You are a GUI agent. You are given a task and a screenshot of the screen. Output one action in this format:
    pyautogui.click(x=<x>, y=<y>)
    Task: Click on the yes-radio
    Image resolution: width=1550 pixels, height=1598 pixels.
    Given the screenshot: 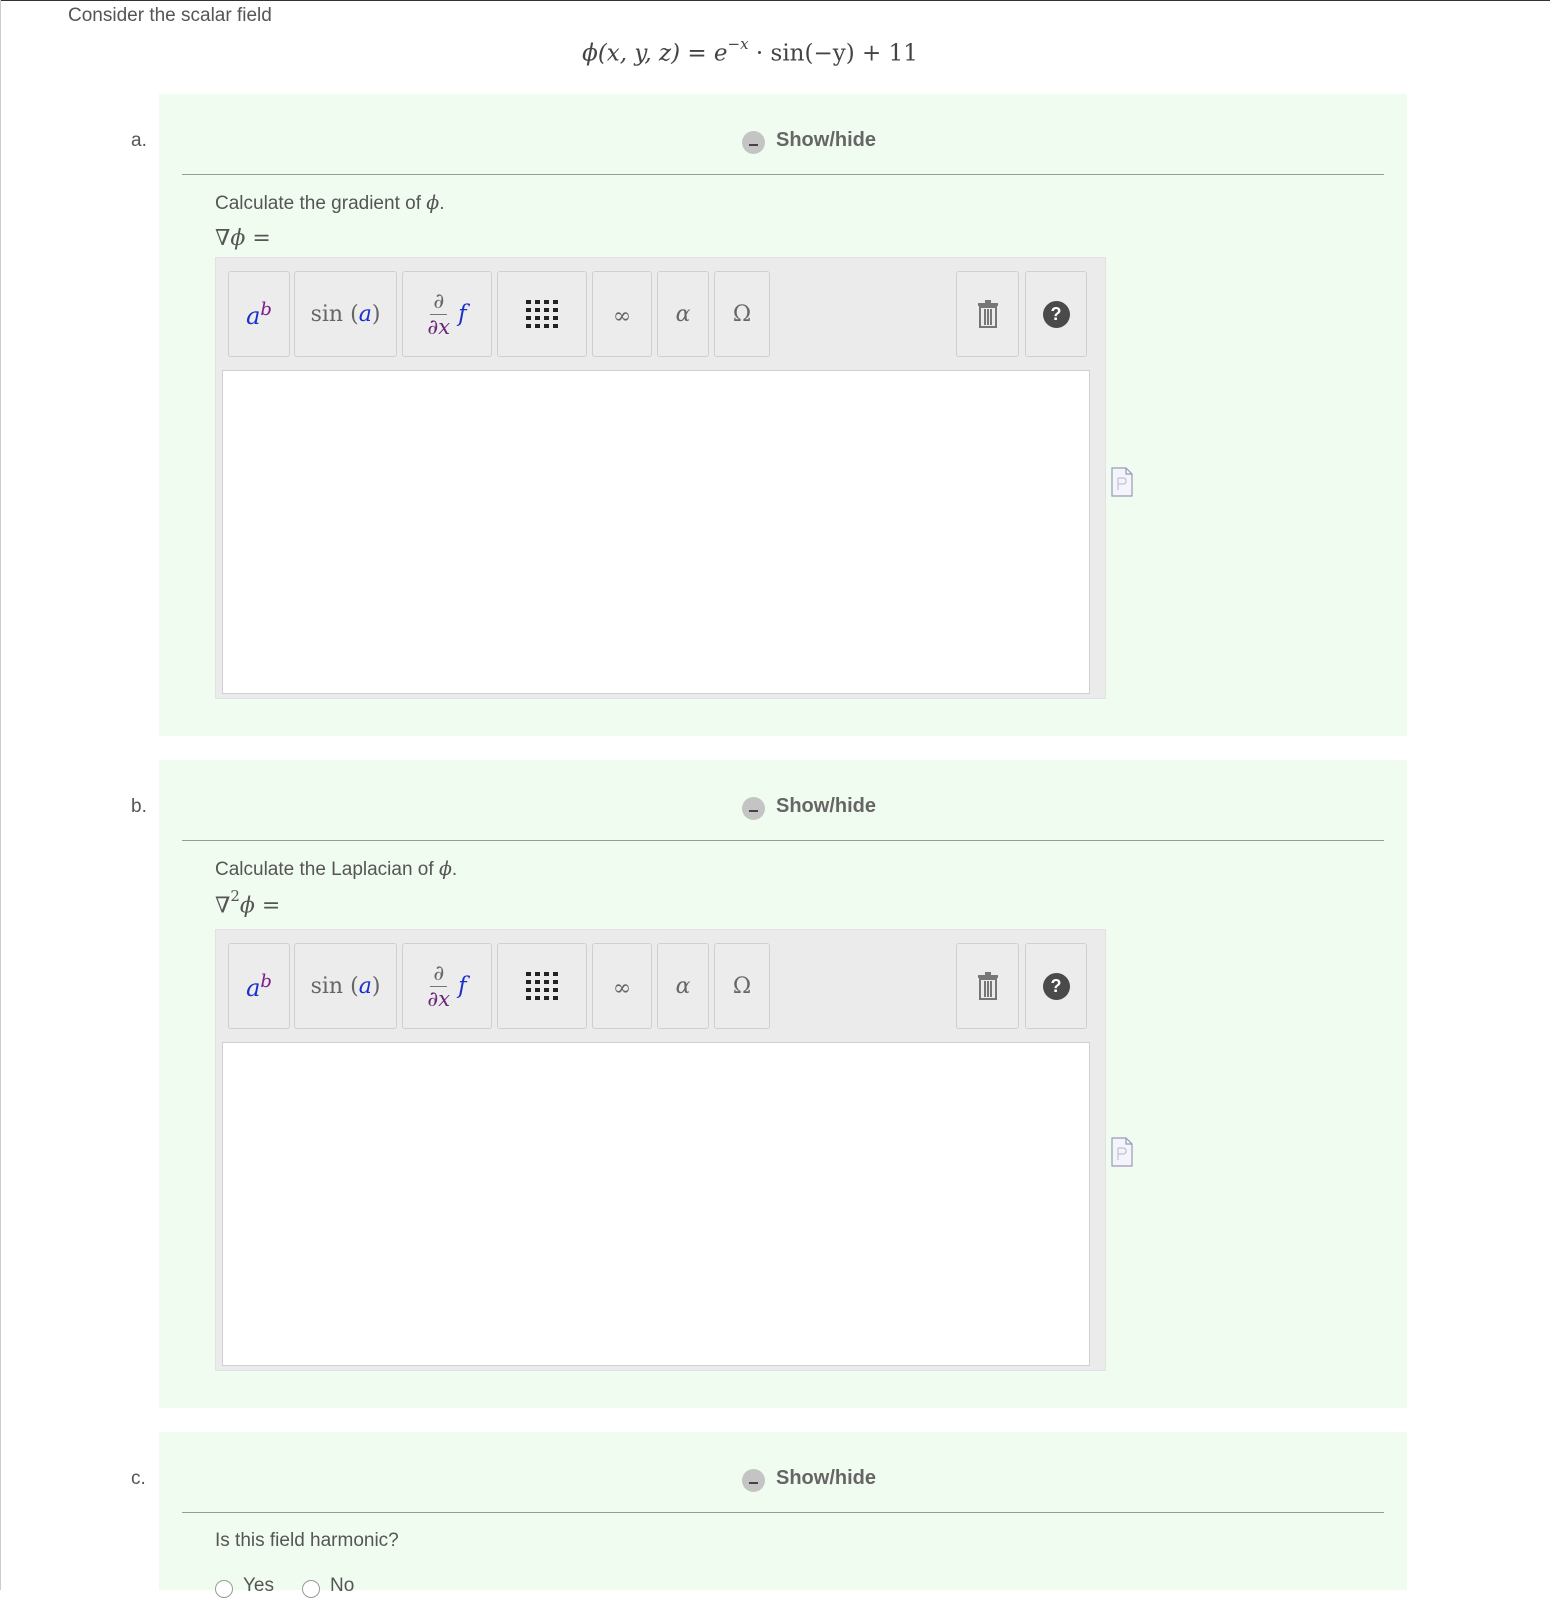 What is the action you would take?
    pyautogui.click(x=224, y=1589)
    